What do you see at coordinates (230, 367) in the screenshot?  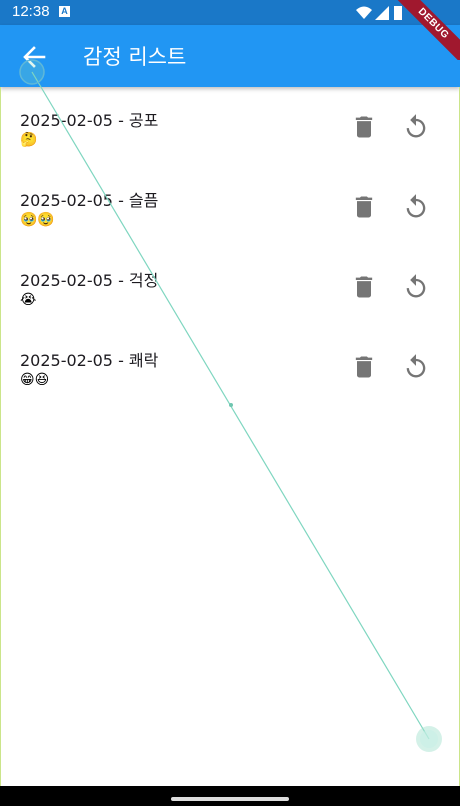 I see `list-item: 2025-02-05 - 쾌락 😁😆` at bounding box center [230, 367].